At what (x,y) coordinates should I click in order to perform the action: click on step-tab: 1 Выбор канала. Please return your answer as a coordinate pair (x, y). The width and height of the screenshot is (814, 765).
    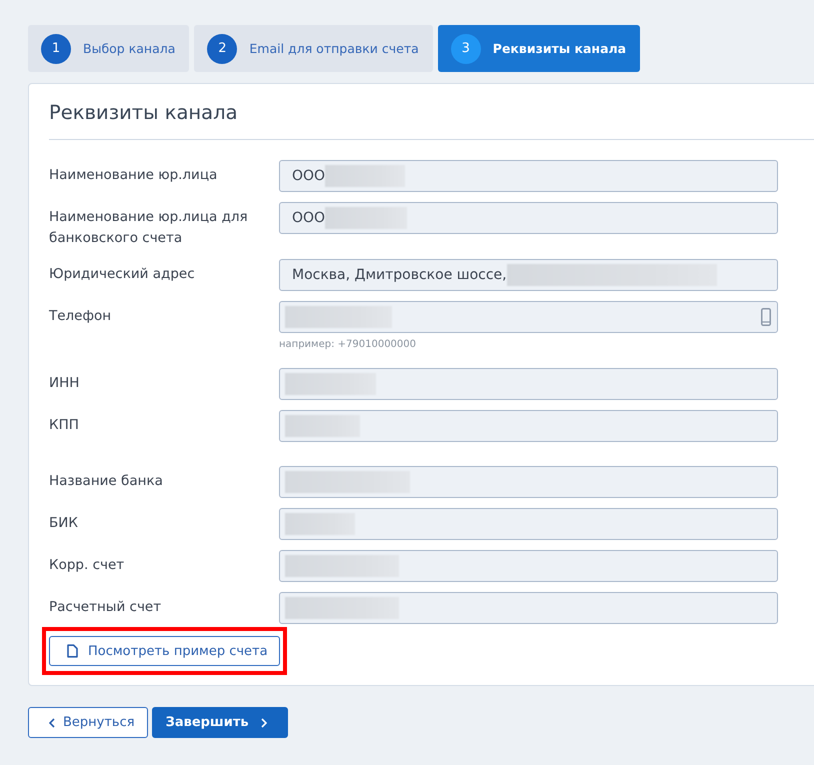
    Looking at the image, I should click on (109, 48).